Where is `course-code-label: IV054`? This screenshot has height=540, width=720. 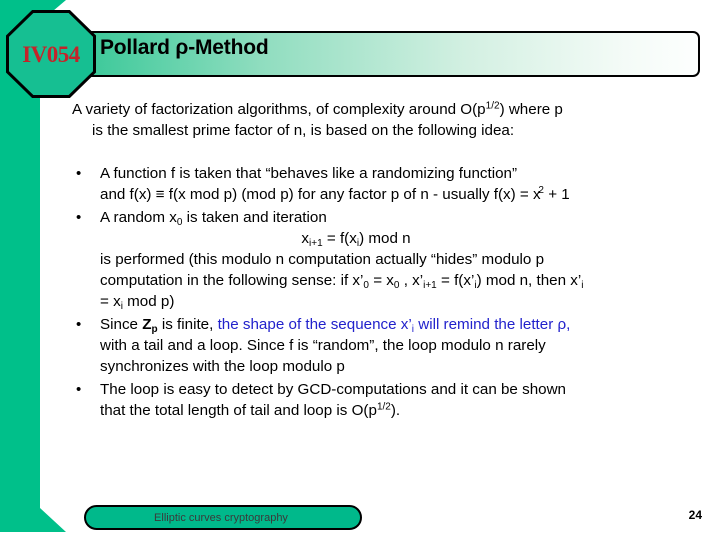
course-code-label: IV054 is located at coordinates (51, 54).